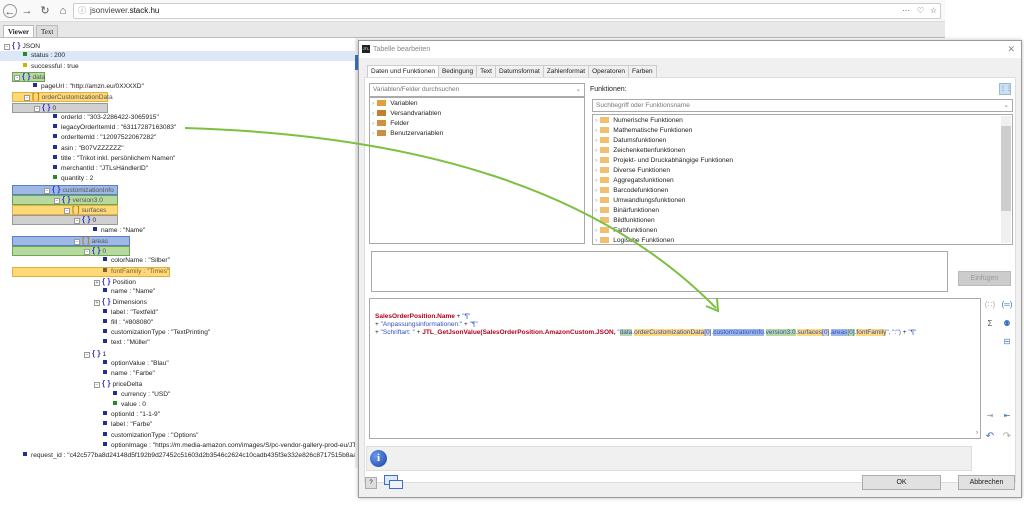 The height and width of the screenshot is (523, 1024). What do you see at coordinates (486, 71) in the screenshot?
I see `dialog-tab: Text` at bounding box center [486, 71].